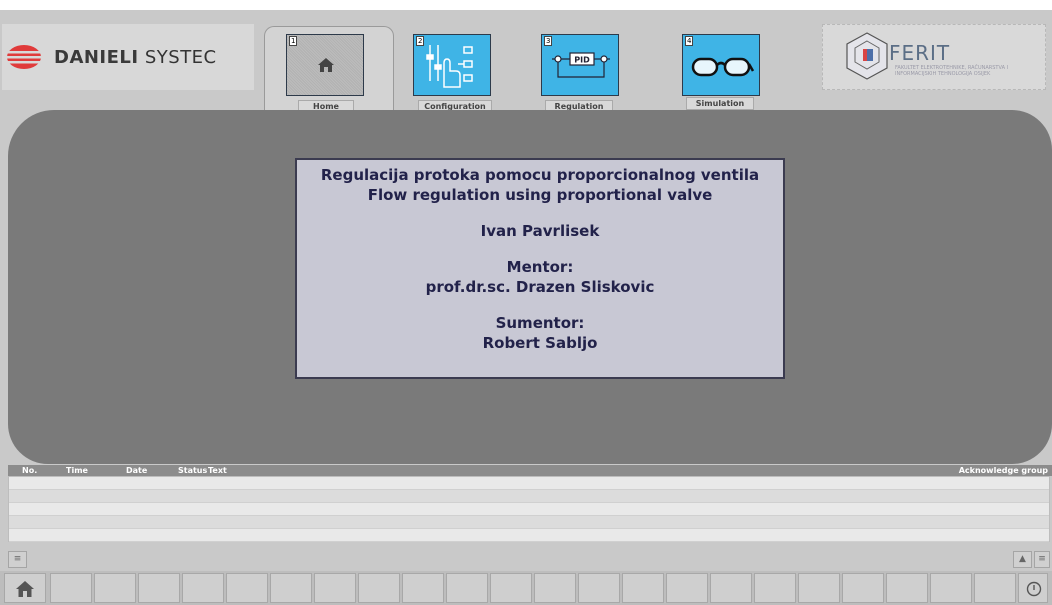 This screenshot has height=605, width=1052. I want to click on sumentor-label: Sumentor:, so click(540, 323).